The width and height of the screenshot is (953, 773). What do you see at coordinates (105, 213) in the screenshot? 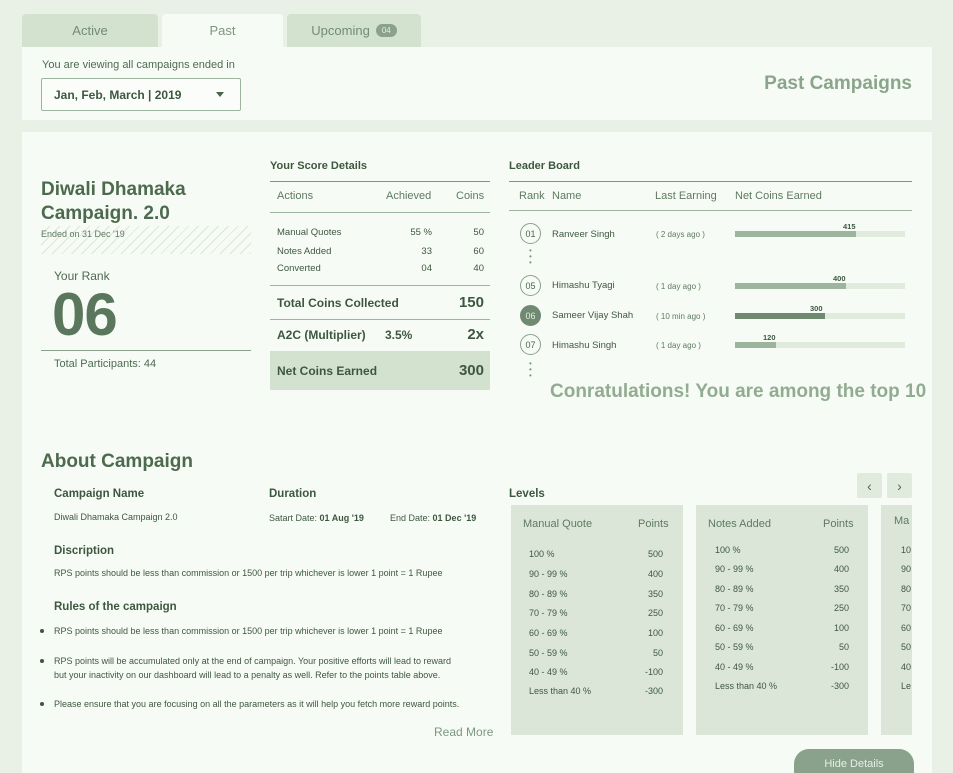
I see `campaign-title-line2: Campaign. 2.0` at bounding box center [105, 213].